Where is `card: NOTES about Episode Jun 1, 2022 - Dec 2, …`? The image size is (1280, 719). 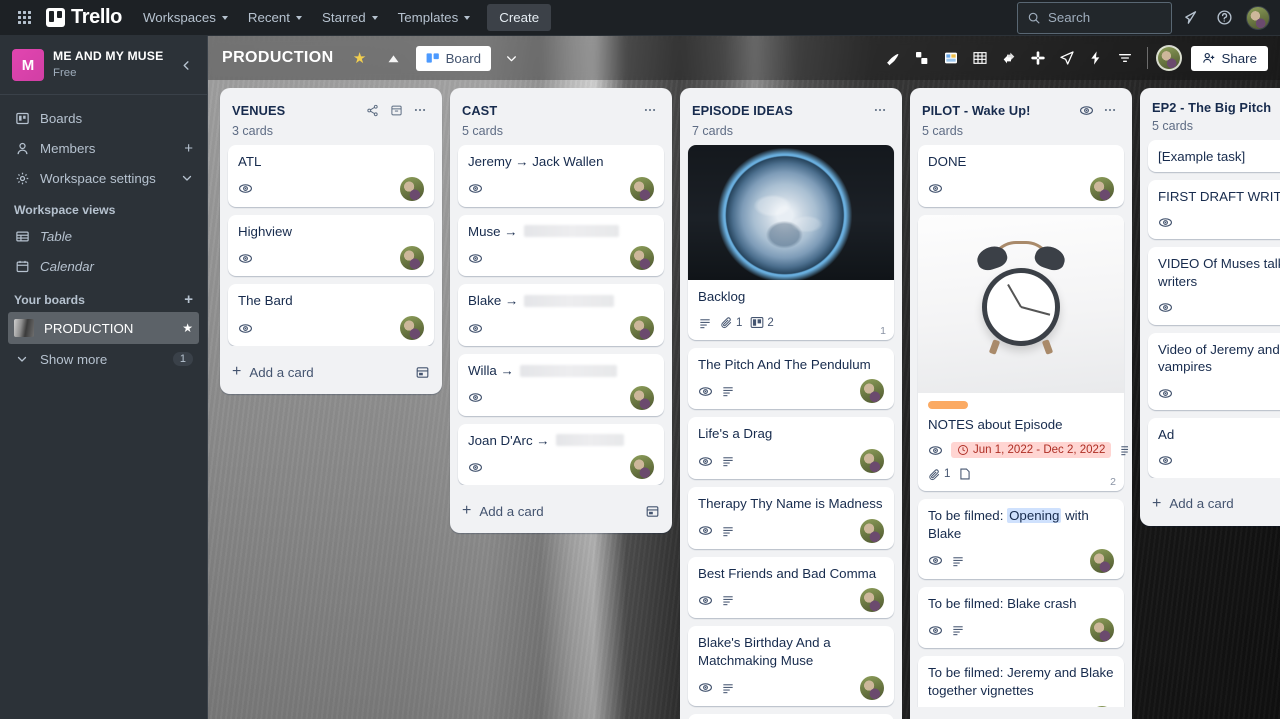
card: NOTES about Episode Jun 1, 2022 - Dec 2, … is located at coordinates (1023, 353).